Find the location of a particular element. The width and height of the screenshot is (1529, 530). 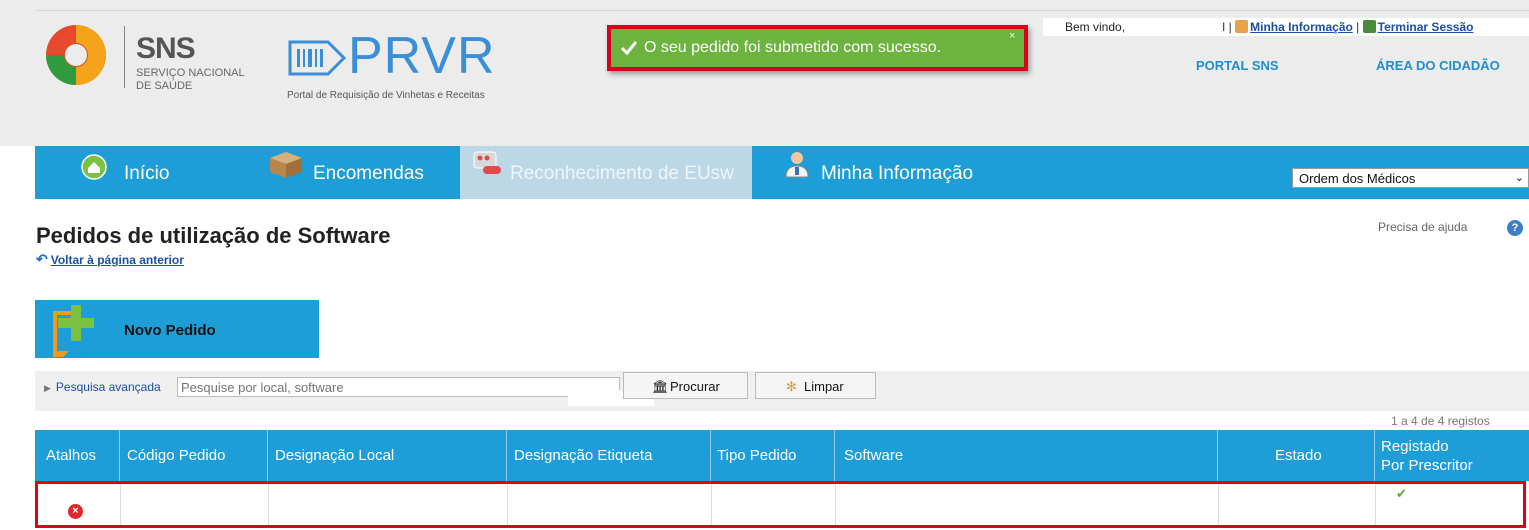

column-header-estado: Estado is located at coordinates (1296, 455).